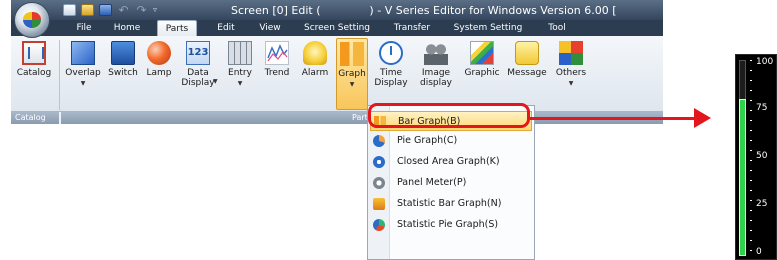  I want to click on alarm-label: Alarm, so click(315, 73).